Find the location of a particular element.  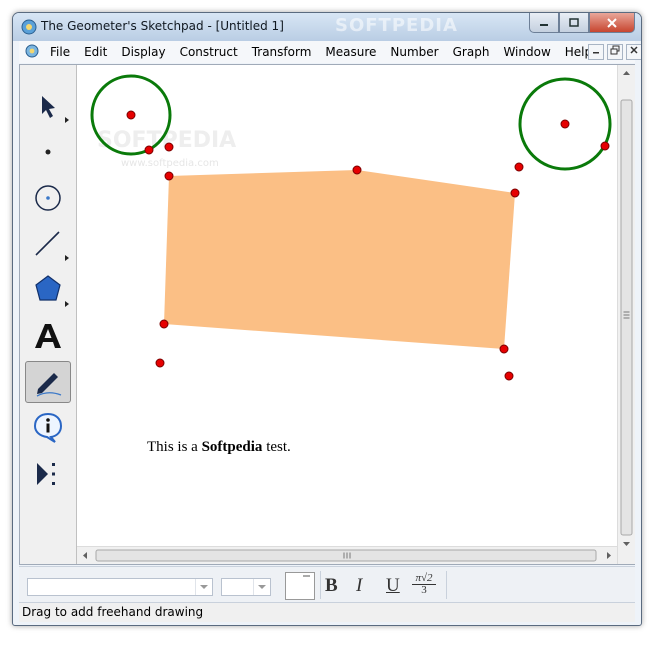

horizontal-scroll-thumb is located at coordinates (346, 555).